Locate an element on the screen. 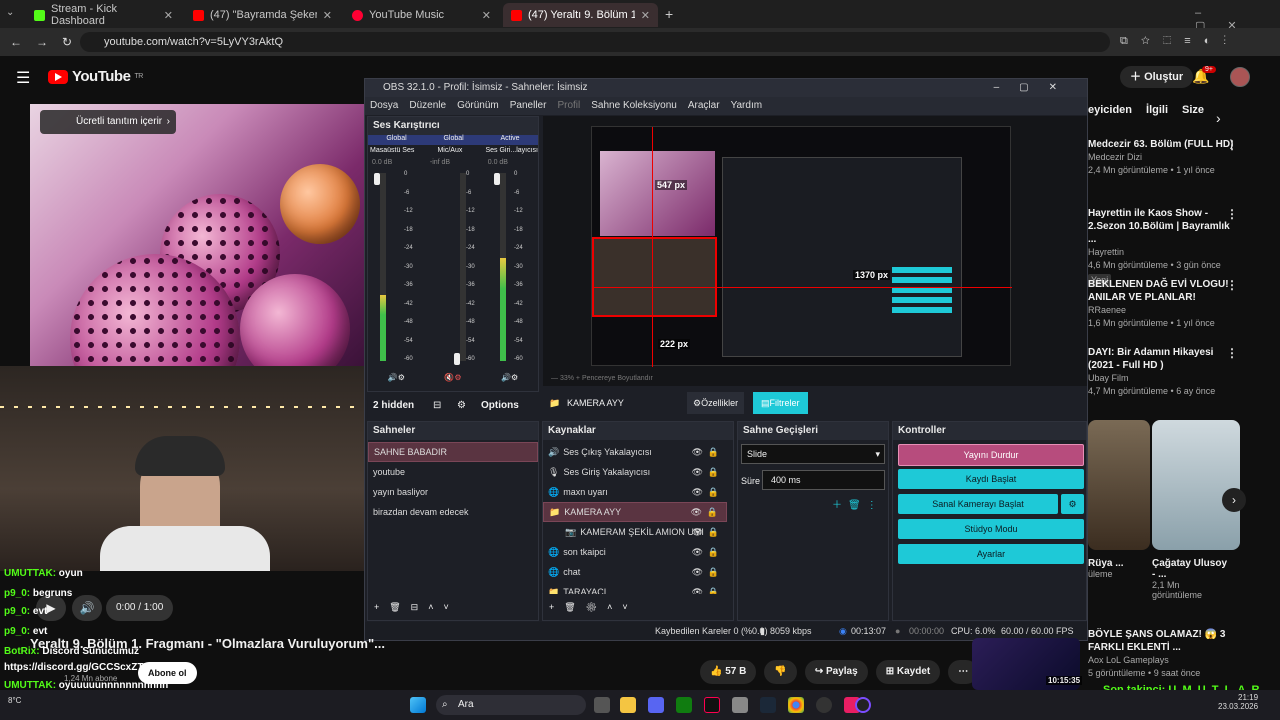  clock: 21:19 23.03.2026 is located at coordinates (1238, 702).